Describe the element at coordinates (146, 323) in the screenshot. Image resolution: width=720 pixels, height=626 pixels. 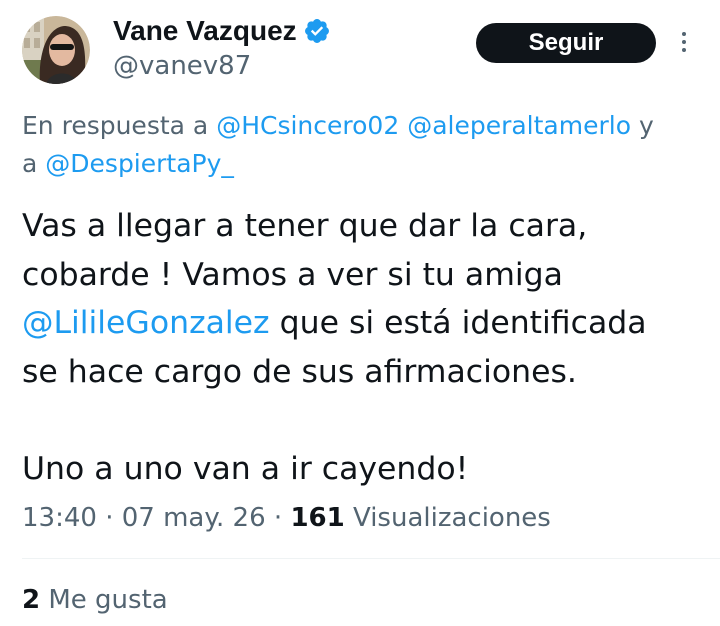
I see `tweet-mention-lililegonzalez: @LilileGonzalez` at that location.